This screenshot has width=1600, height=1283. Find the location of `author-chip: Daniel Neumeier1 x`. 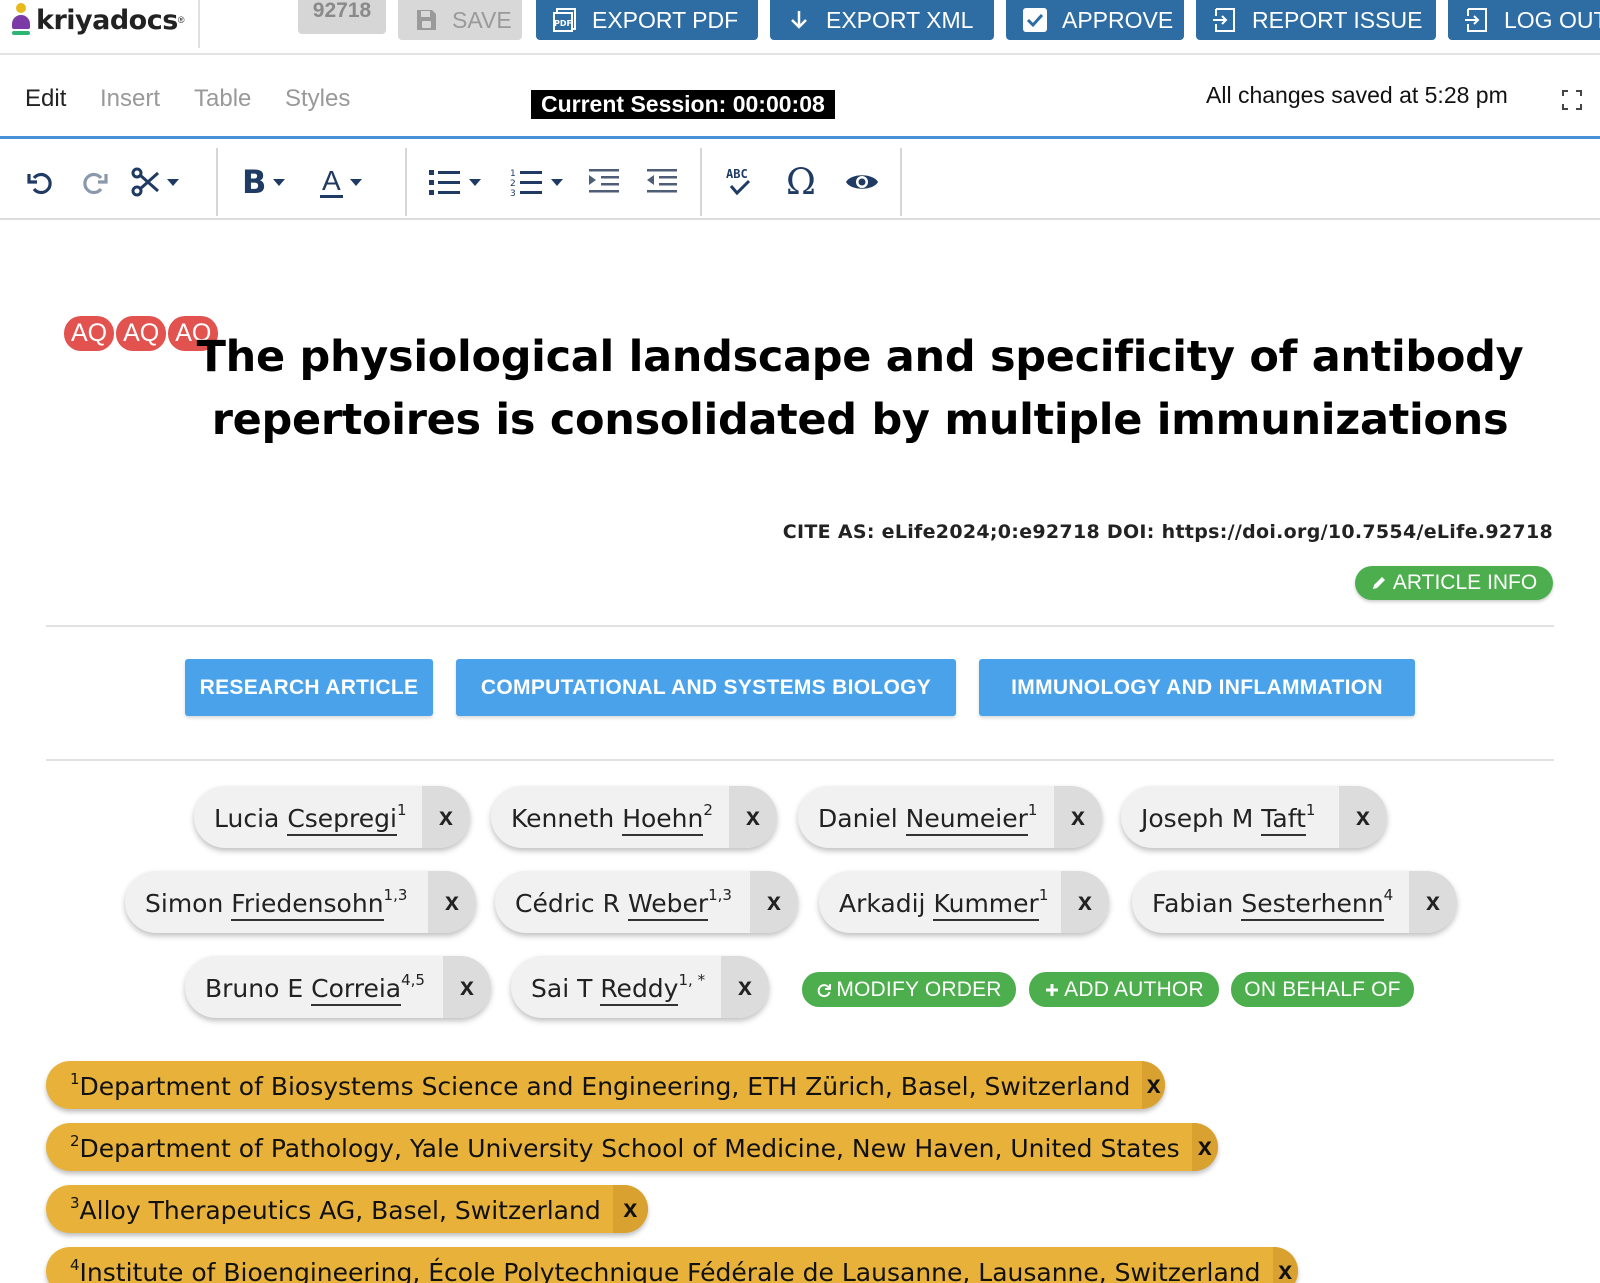

author-chip: Daniel Neumeier1 x is located at coordinates (950, 817).